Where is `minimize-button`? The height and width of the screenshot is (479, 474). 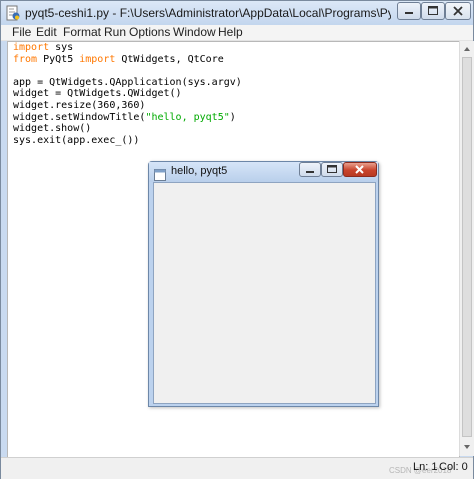 minimize-button is located at coordinates (409, 11).